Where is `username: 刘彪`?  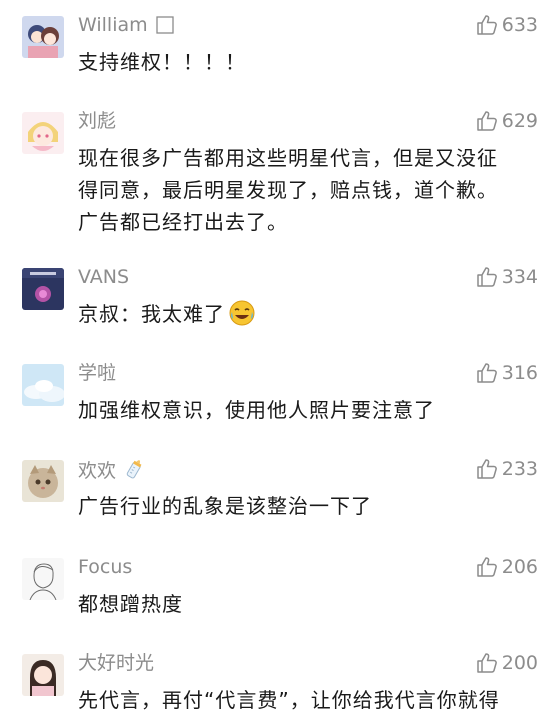
username: 刘彪 is located at coordinates (97, 121).